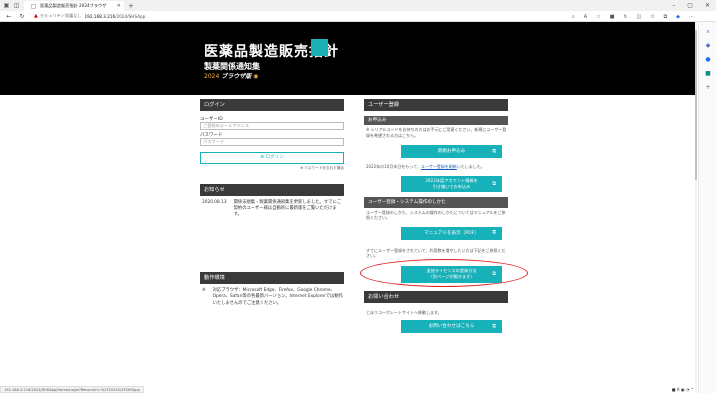 The height and width of the screenshot is (393, 716). Describe the element at coordinates (598, 17) in the screenshot. I see `favorite-icon: ☆` at that location.